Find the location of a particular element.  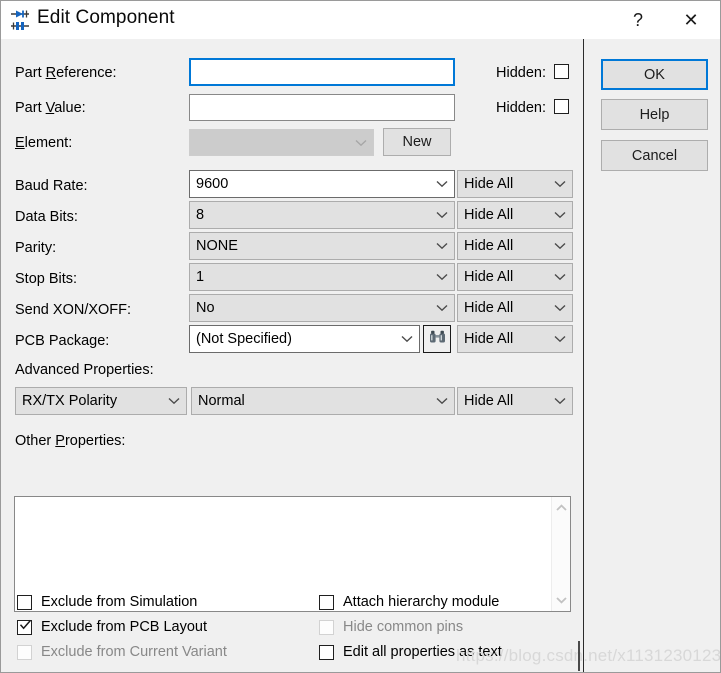

stop-bits-dropdown: 1 is located at coordinates (322, 277).